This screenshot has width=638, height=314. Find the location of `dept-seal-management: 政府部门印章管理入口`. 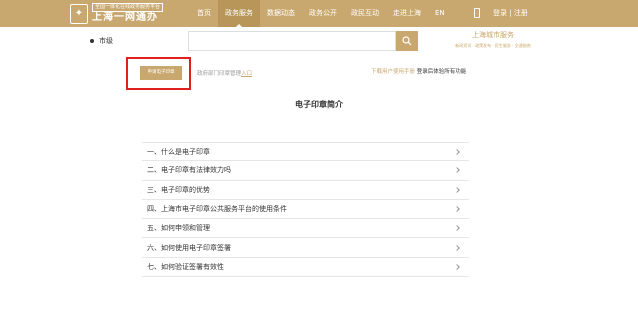

dept-seal-management: 政府部门印章管理入口 is located at coordinates (224, 73).